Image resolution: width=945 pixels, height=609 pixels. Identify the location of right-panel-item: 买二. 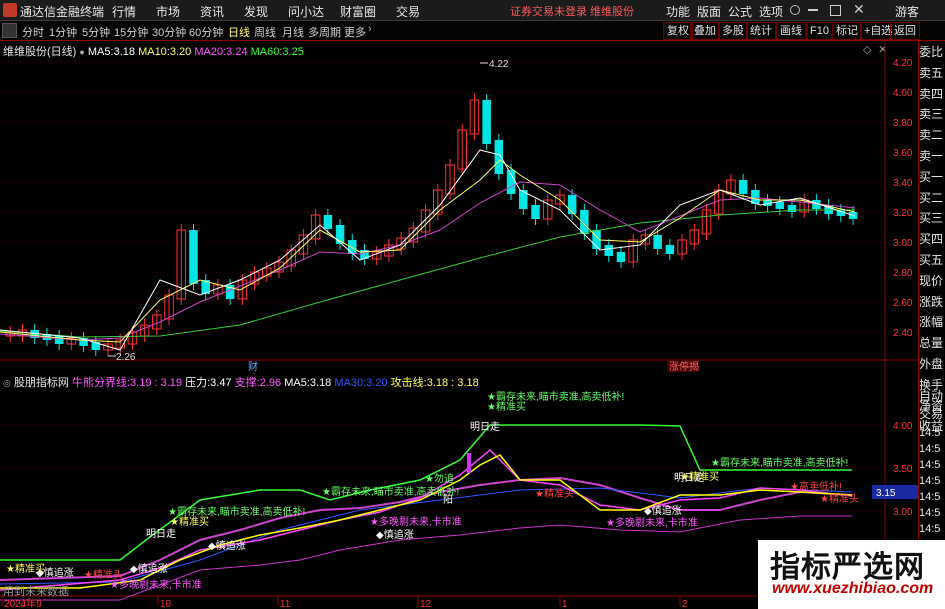
(932, 198).